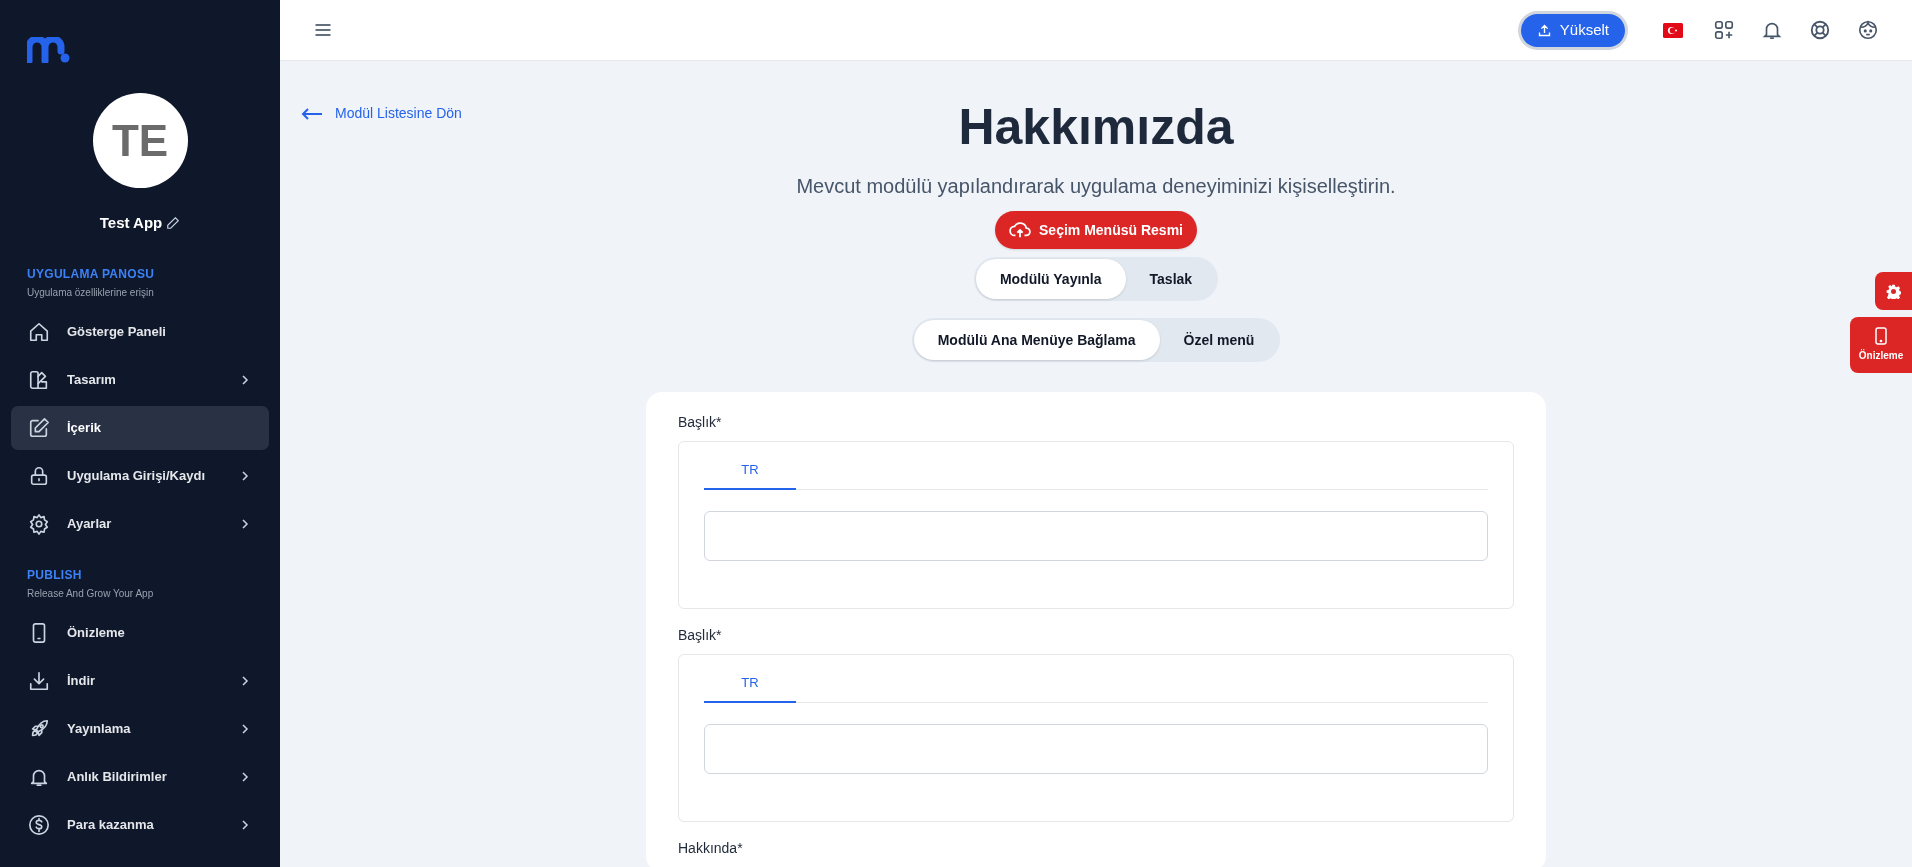 The height and width of the screenshot is (867, 1912). What do you see at coordinates (140, 728) in the screenshot?
I see `sidebar-item: Yayınlama` at bounding box center [140, 728].